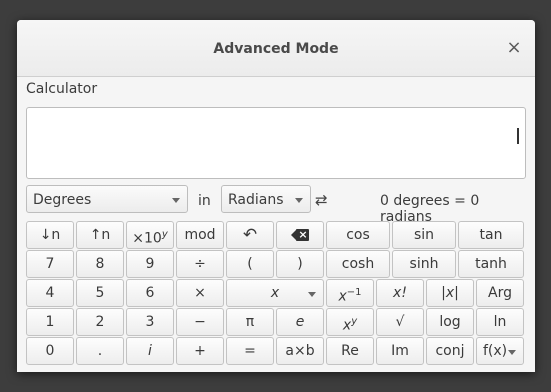 The height and width of the screenshot is (392, 551). I want to click on shift-up-button: ↑n, so click(100, 235).